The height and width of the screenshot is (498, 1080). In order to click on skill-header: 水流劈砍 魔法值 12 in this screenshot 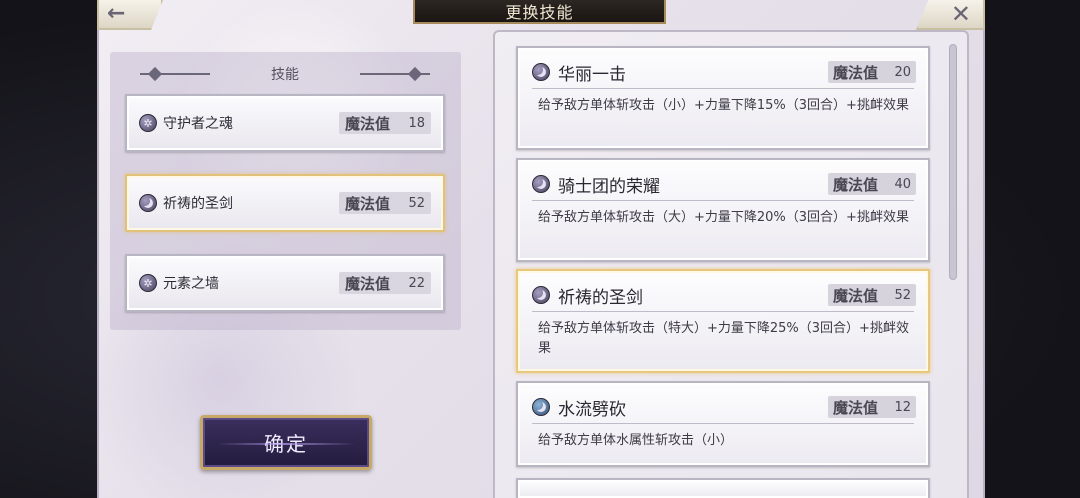, I will do `click(724, 407)`.